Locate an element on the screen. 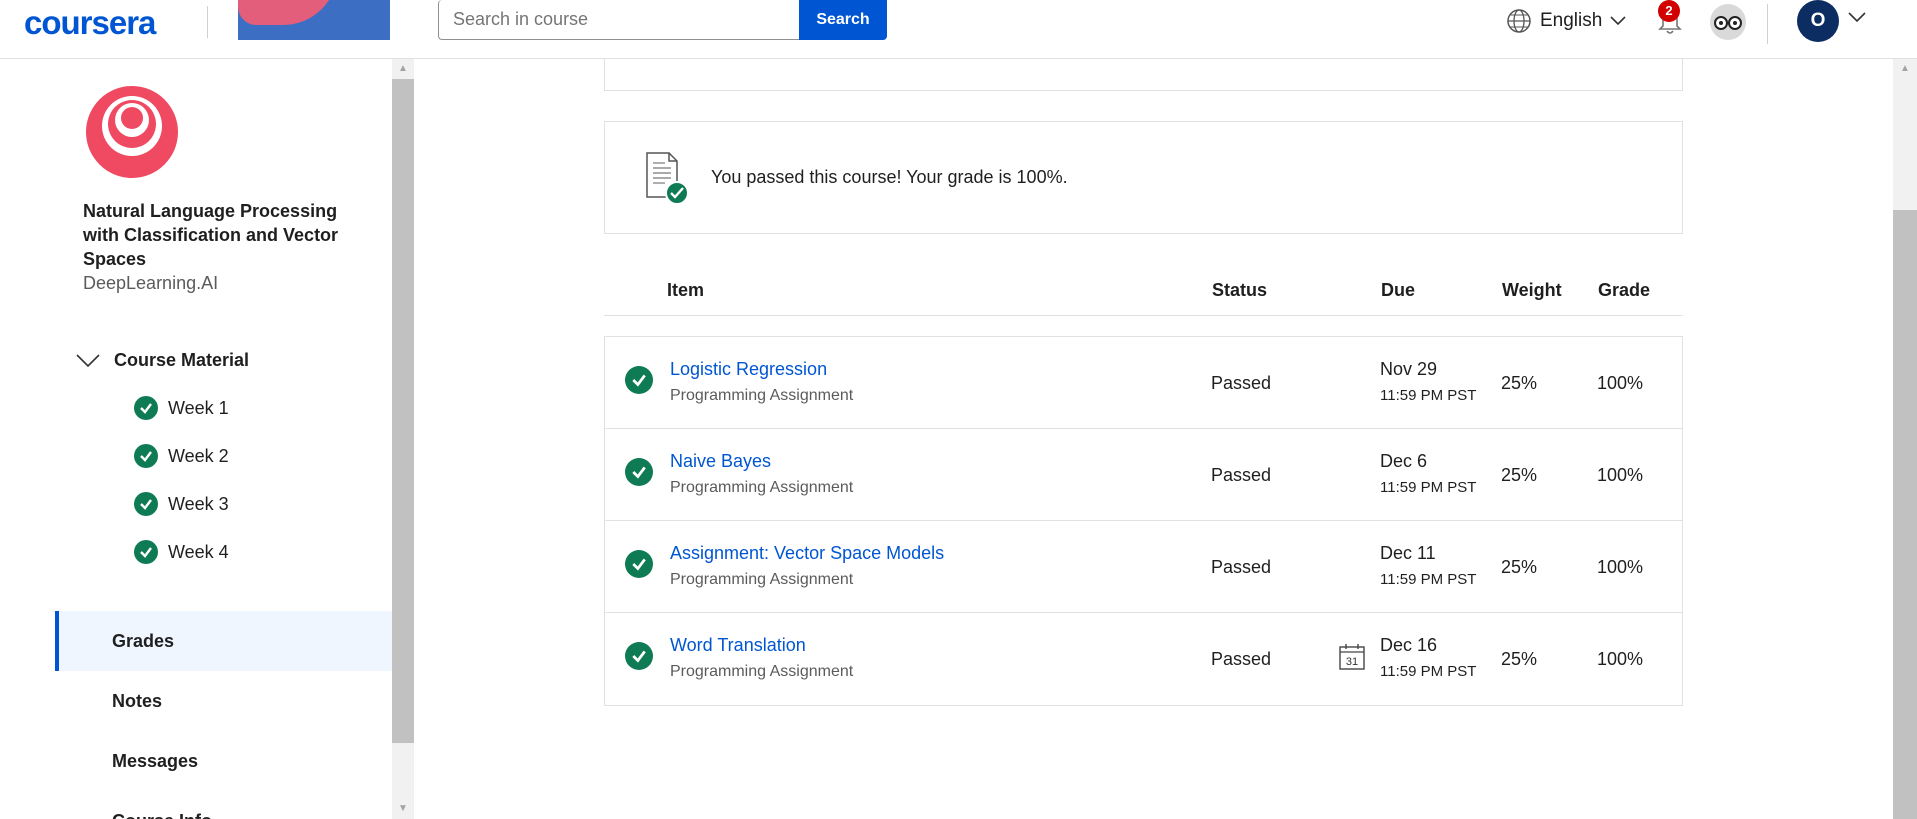  course-logo is located at coordinates (132, 132).